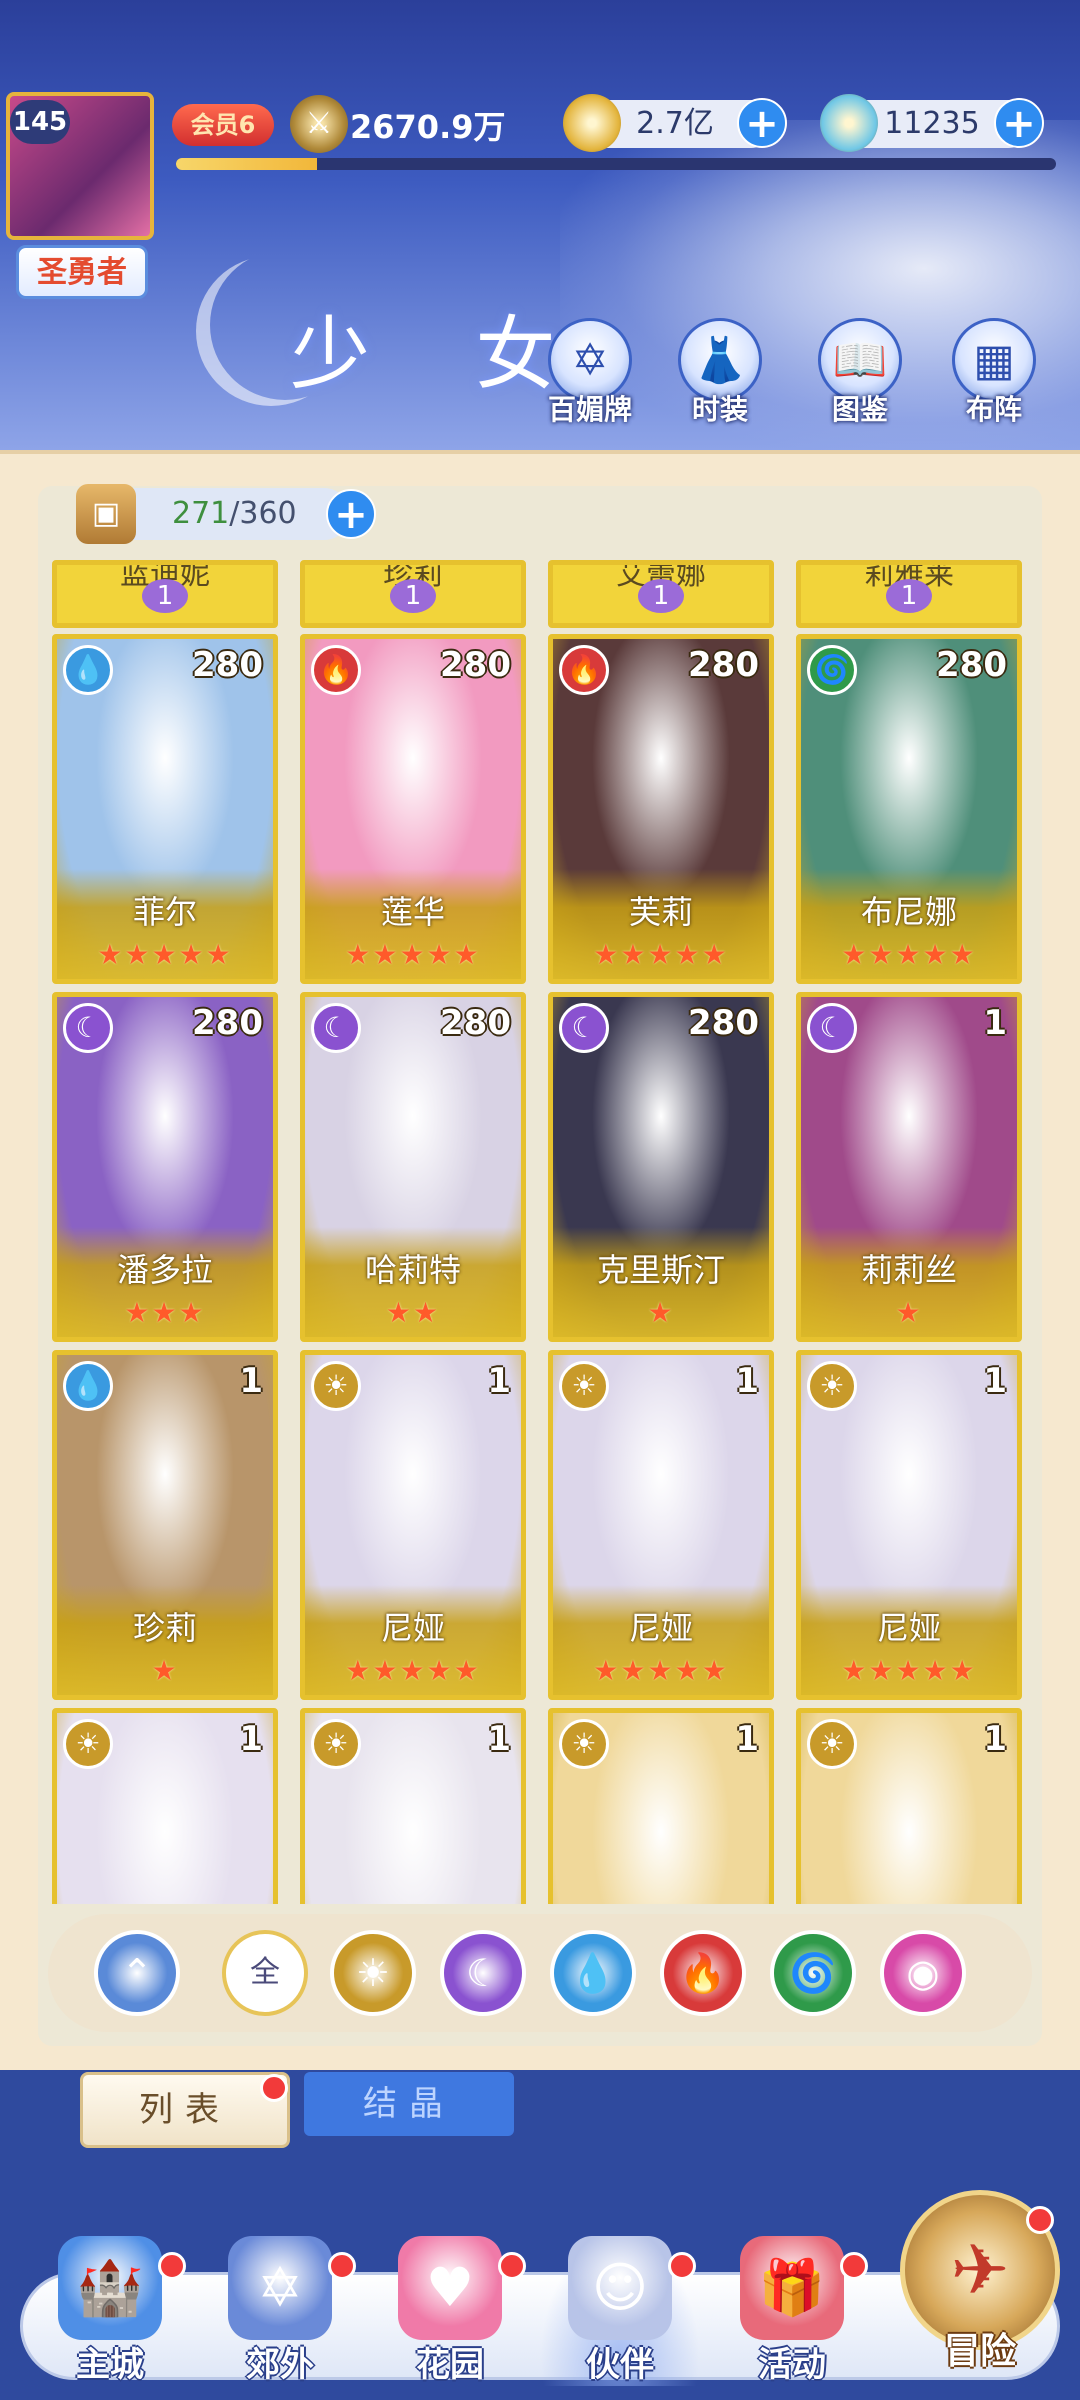 This screenshot has height=2400, width=1080. I want to click on character-card: 🌀 280 布尼娜 ★★★★★, so click(909, 809).